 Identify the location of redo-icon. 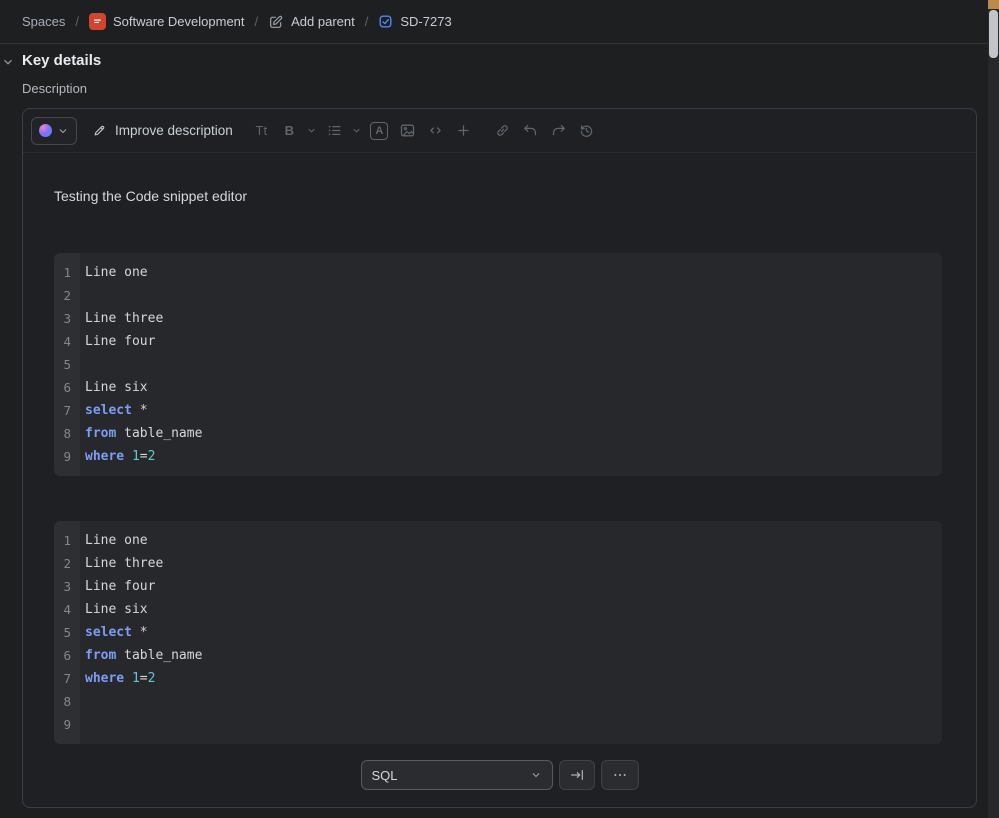
(558, 131).